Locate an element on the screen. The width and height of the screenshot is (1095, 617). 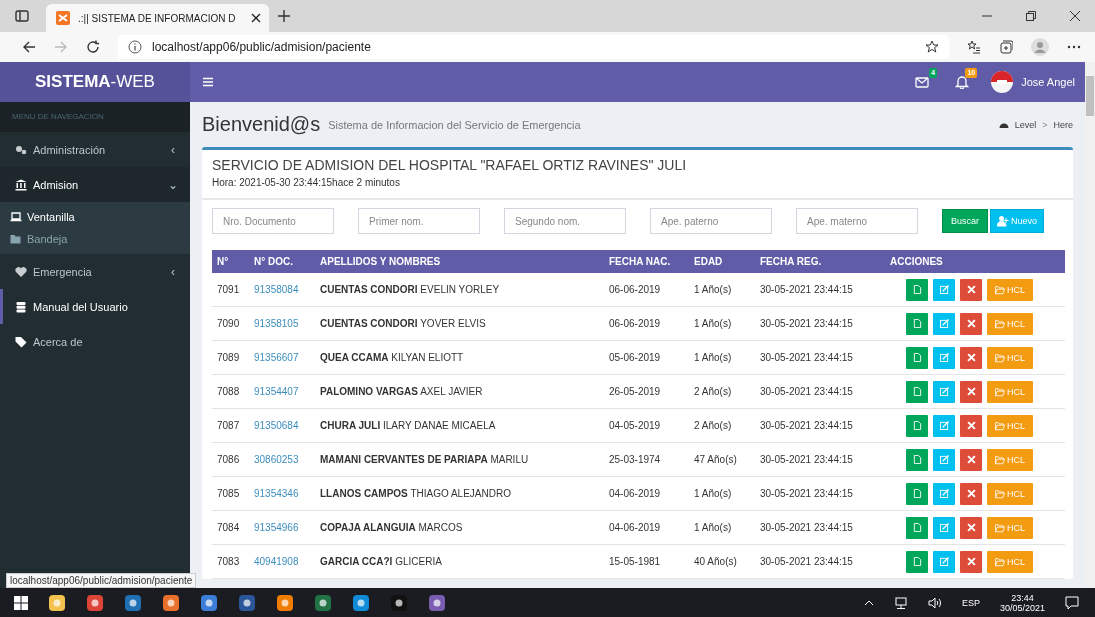
back-icon is located at coordinates (29, 47).